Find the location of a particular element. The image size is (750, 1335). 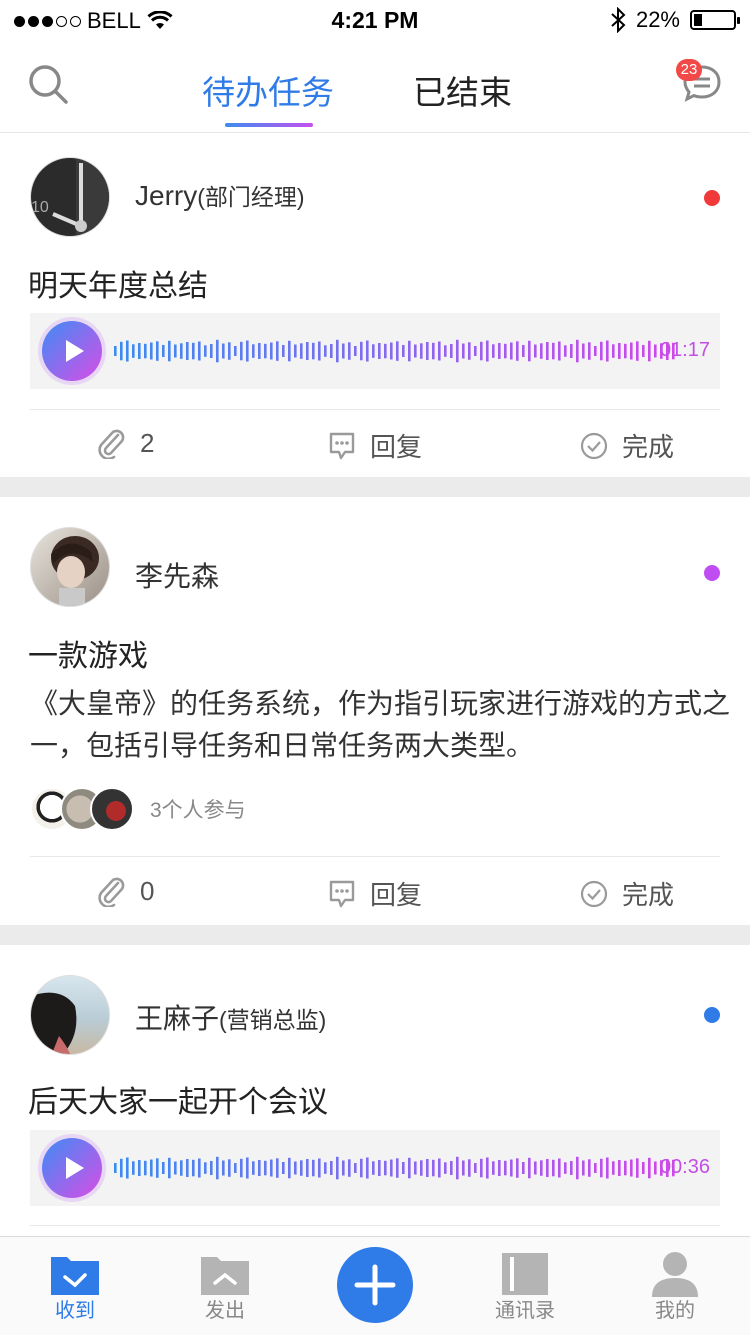

user-photo-image is located at coordinates (54, 1023).